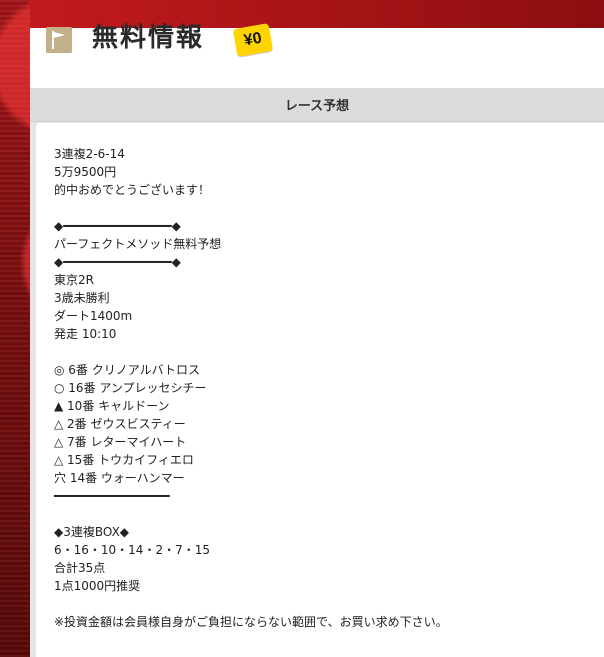 Image resolution: width=604 pixels, height=657 pixels. Describe the element at coordinates (148, 38) in the screenshot. I see `page-title: 無料情報` at that location.